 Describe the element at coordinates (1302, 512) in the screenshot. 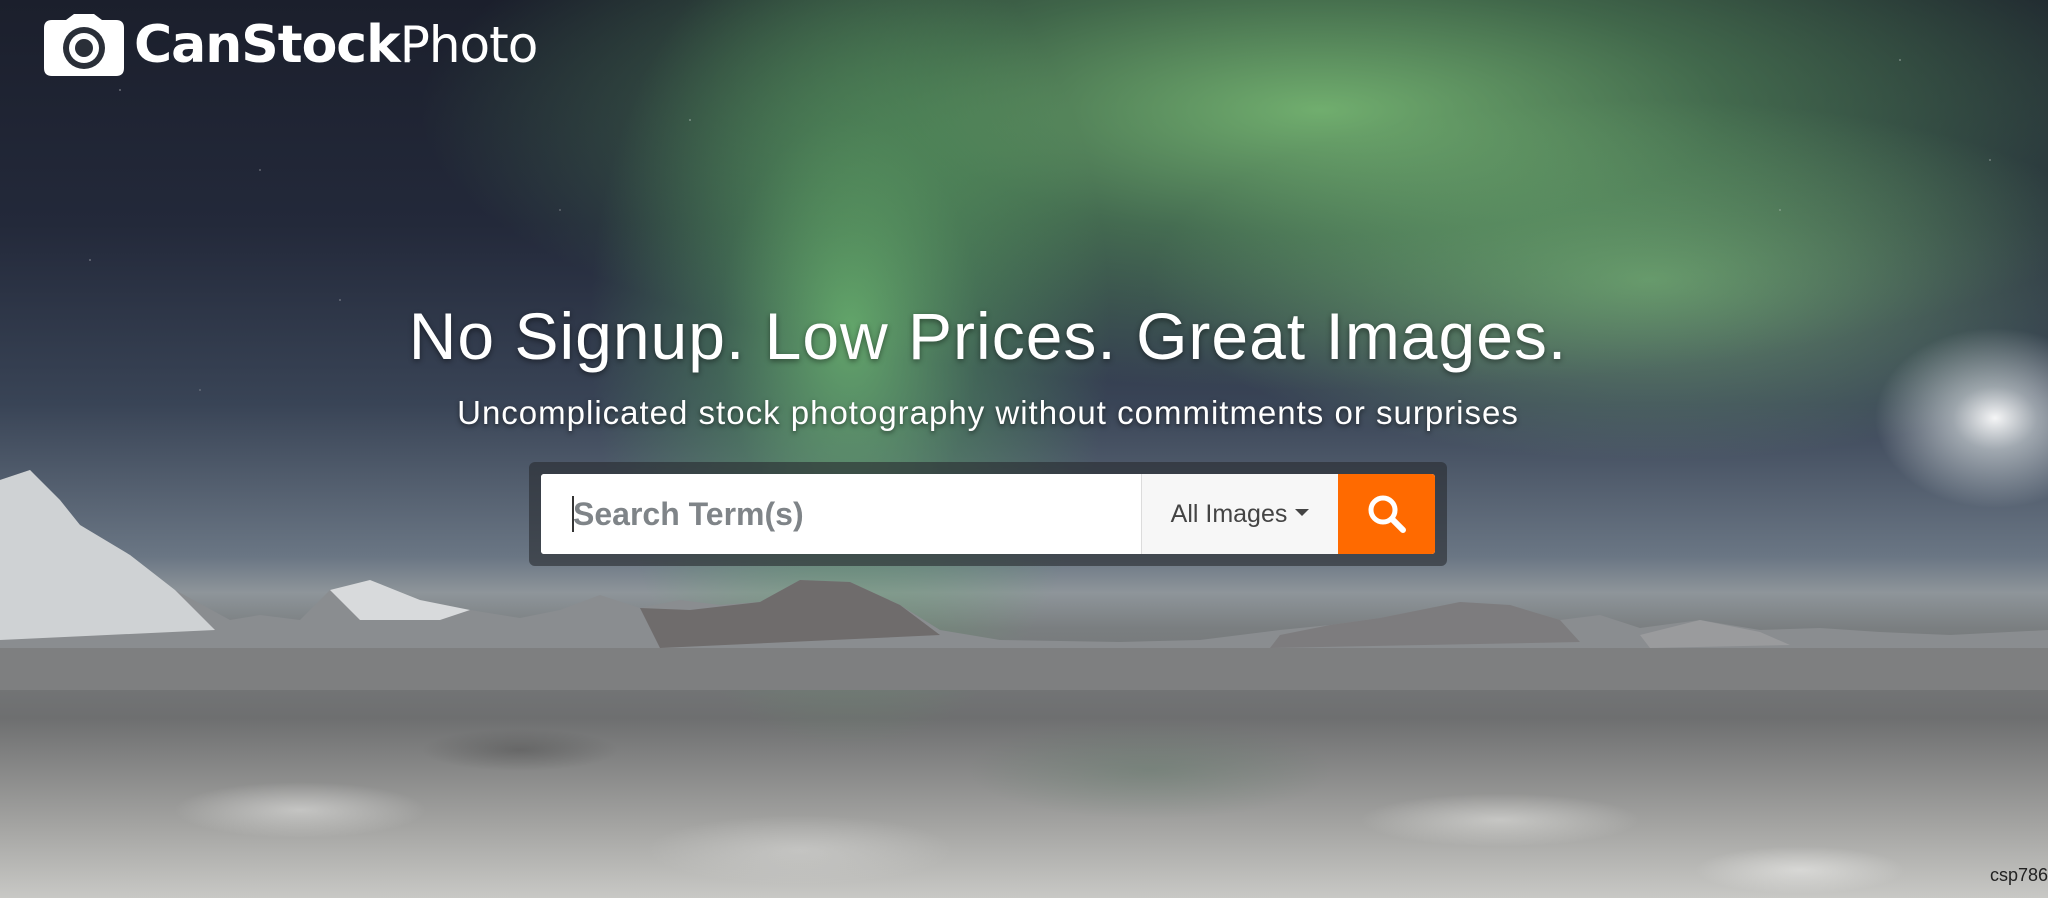

I see `chevron-down-icon` at that location.